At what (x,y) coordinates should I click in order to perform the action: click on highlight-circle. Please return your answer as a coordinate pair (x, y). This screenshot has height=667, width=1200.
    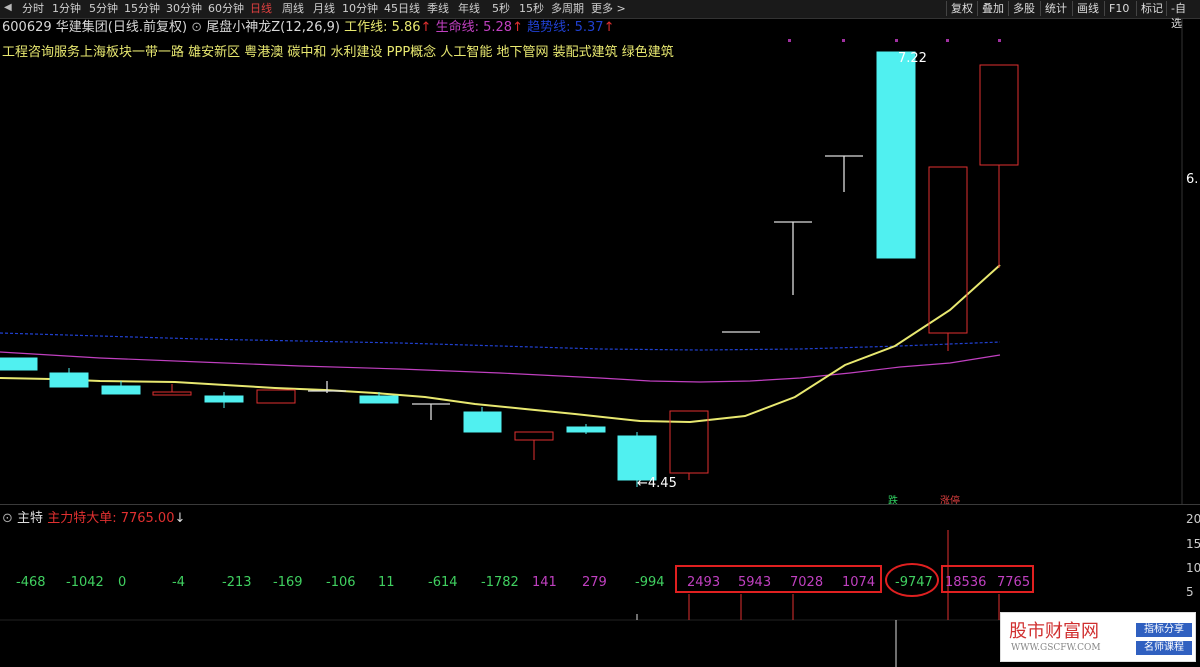
    Looking at the image, I should click on (912, 580).